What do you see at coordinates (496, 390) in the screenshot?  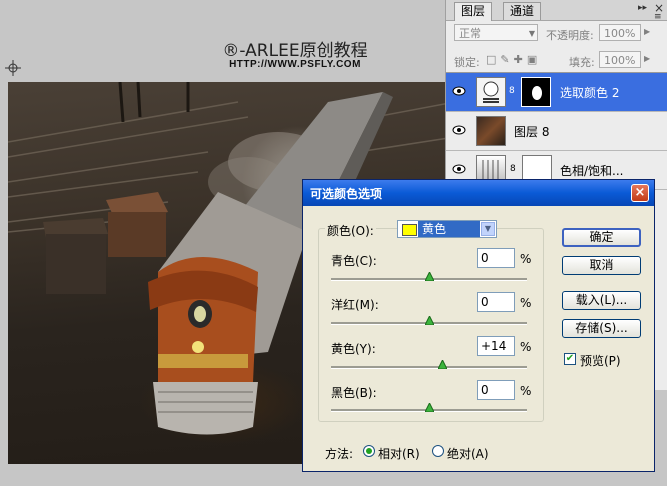 I see `black-input: 0` at bounding box center [496, 390].